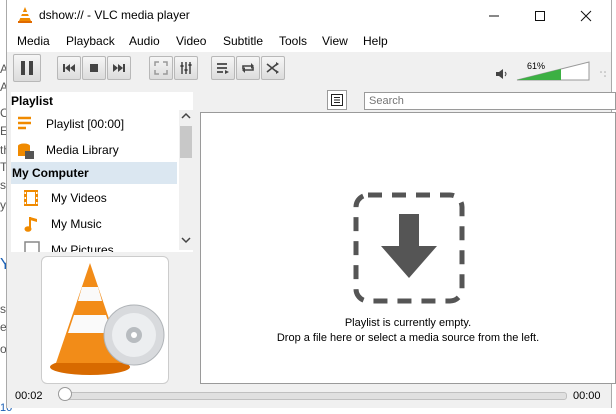 The width and height of the screenshot is (616, 414). I want to click on menu-playback: Playback, so click(90, 41).